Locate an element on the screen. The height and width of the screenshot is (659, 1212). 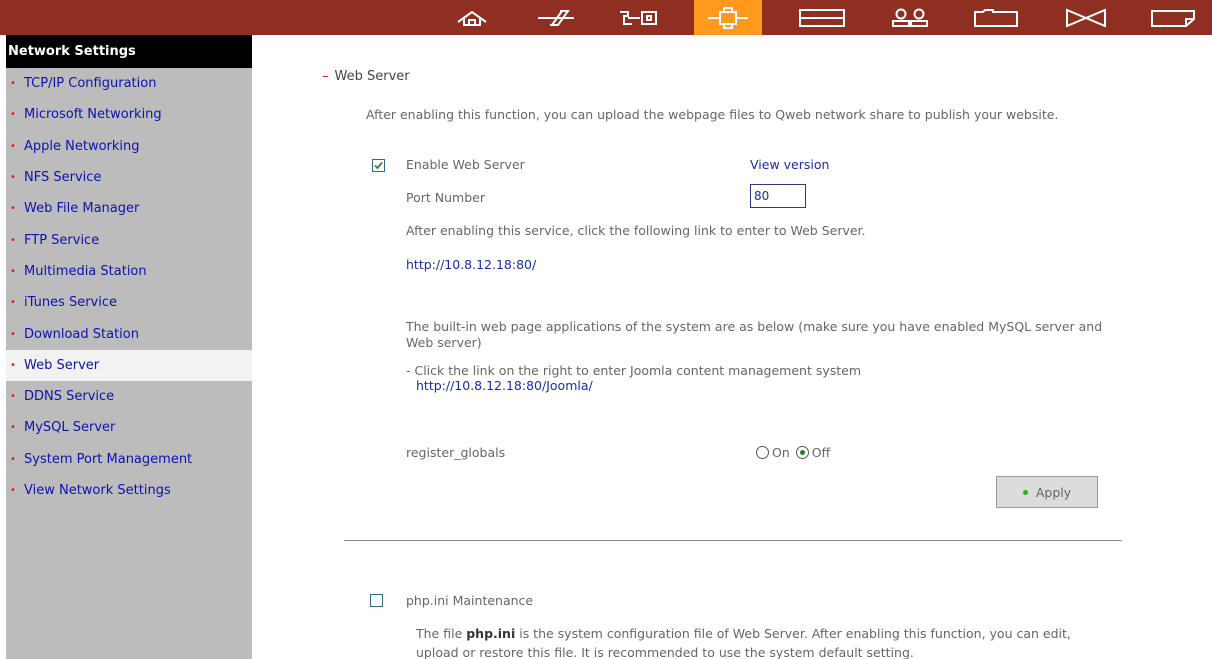
radio-off is located at coordinates (802, 452).